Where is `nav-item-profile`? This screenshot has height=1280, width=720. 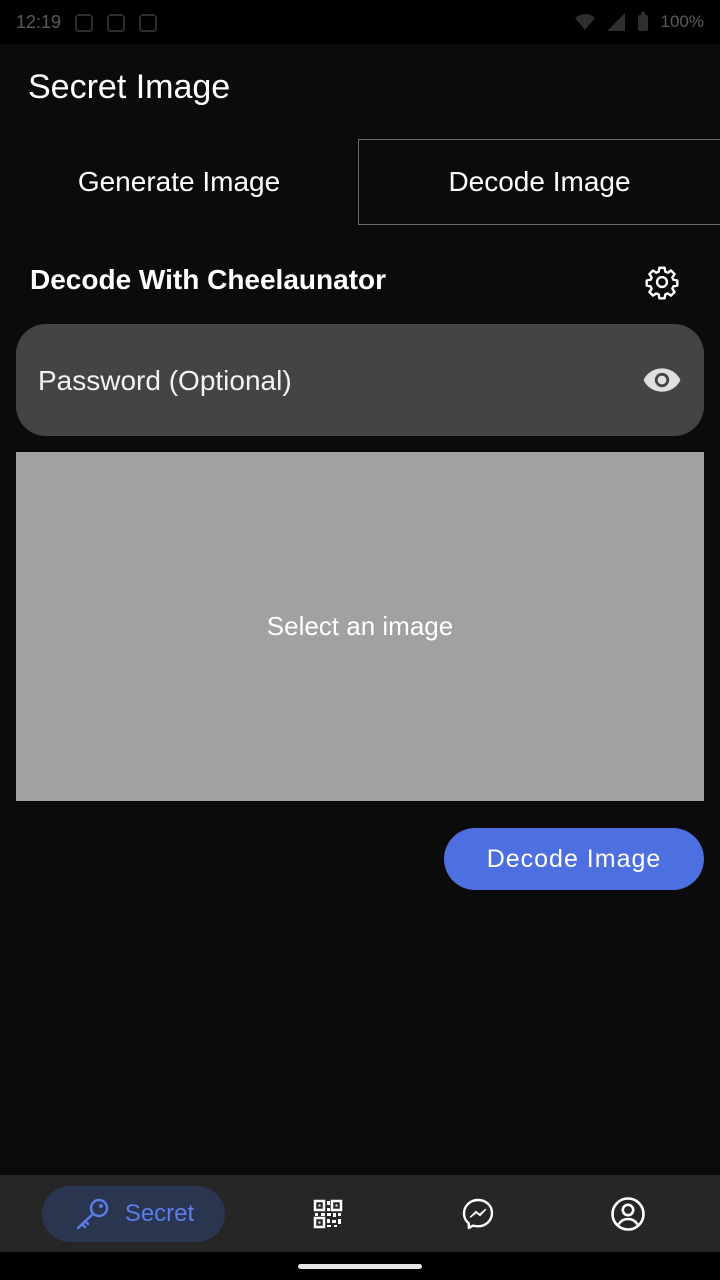 nav-item-profile is located at coordinates (628, 1213).